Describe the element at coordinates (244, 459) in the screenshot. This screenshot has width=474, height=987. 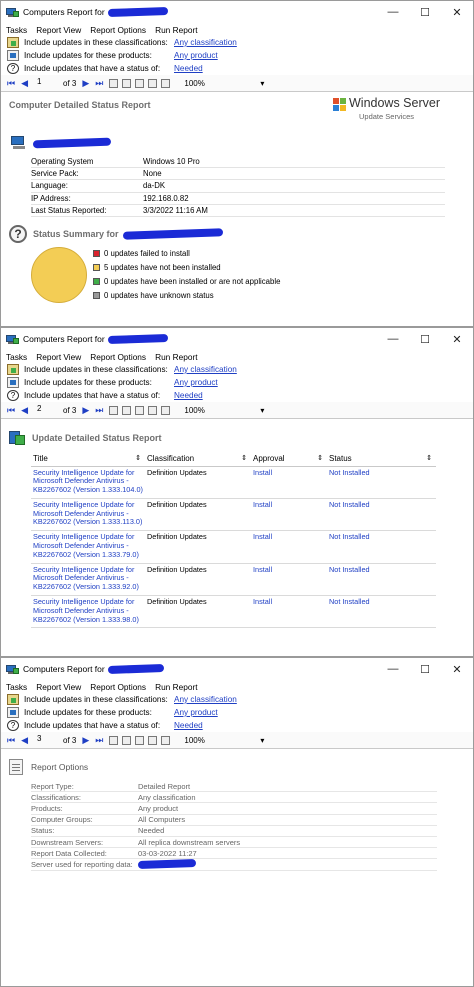
I see `sort-icon: ⇕` at that location.